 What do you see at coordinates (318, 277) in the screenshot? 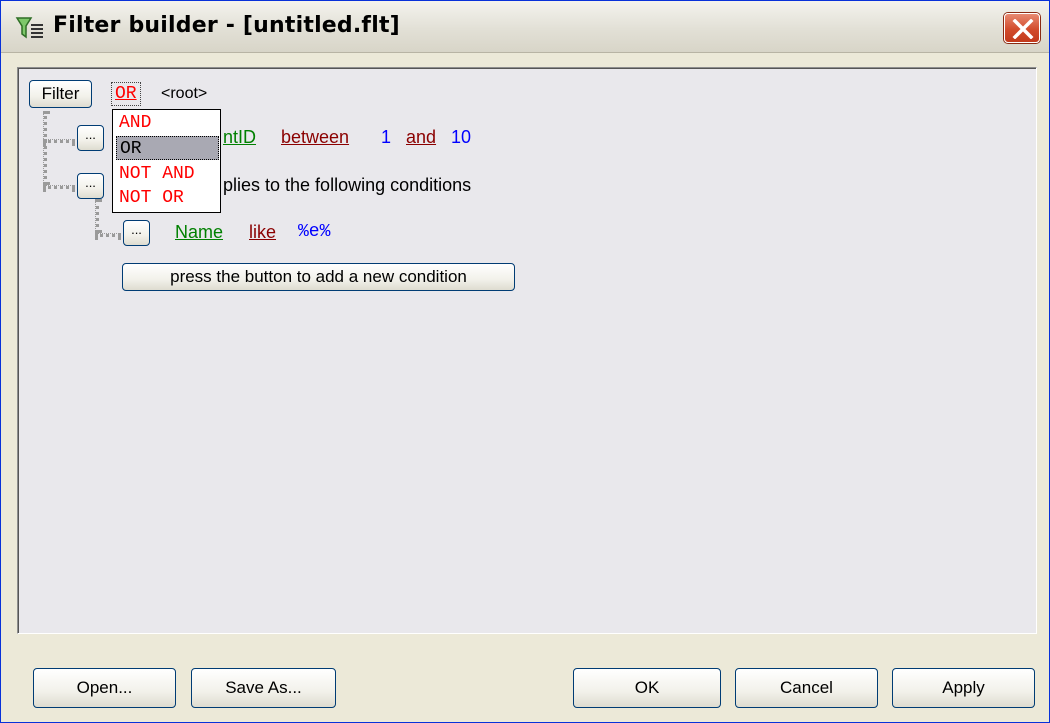
I see `add-condition-button: press the button to add a new condition` at bounding box center [318, 277].